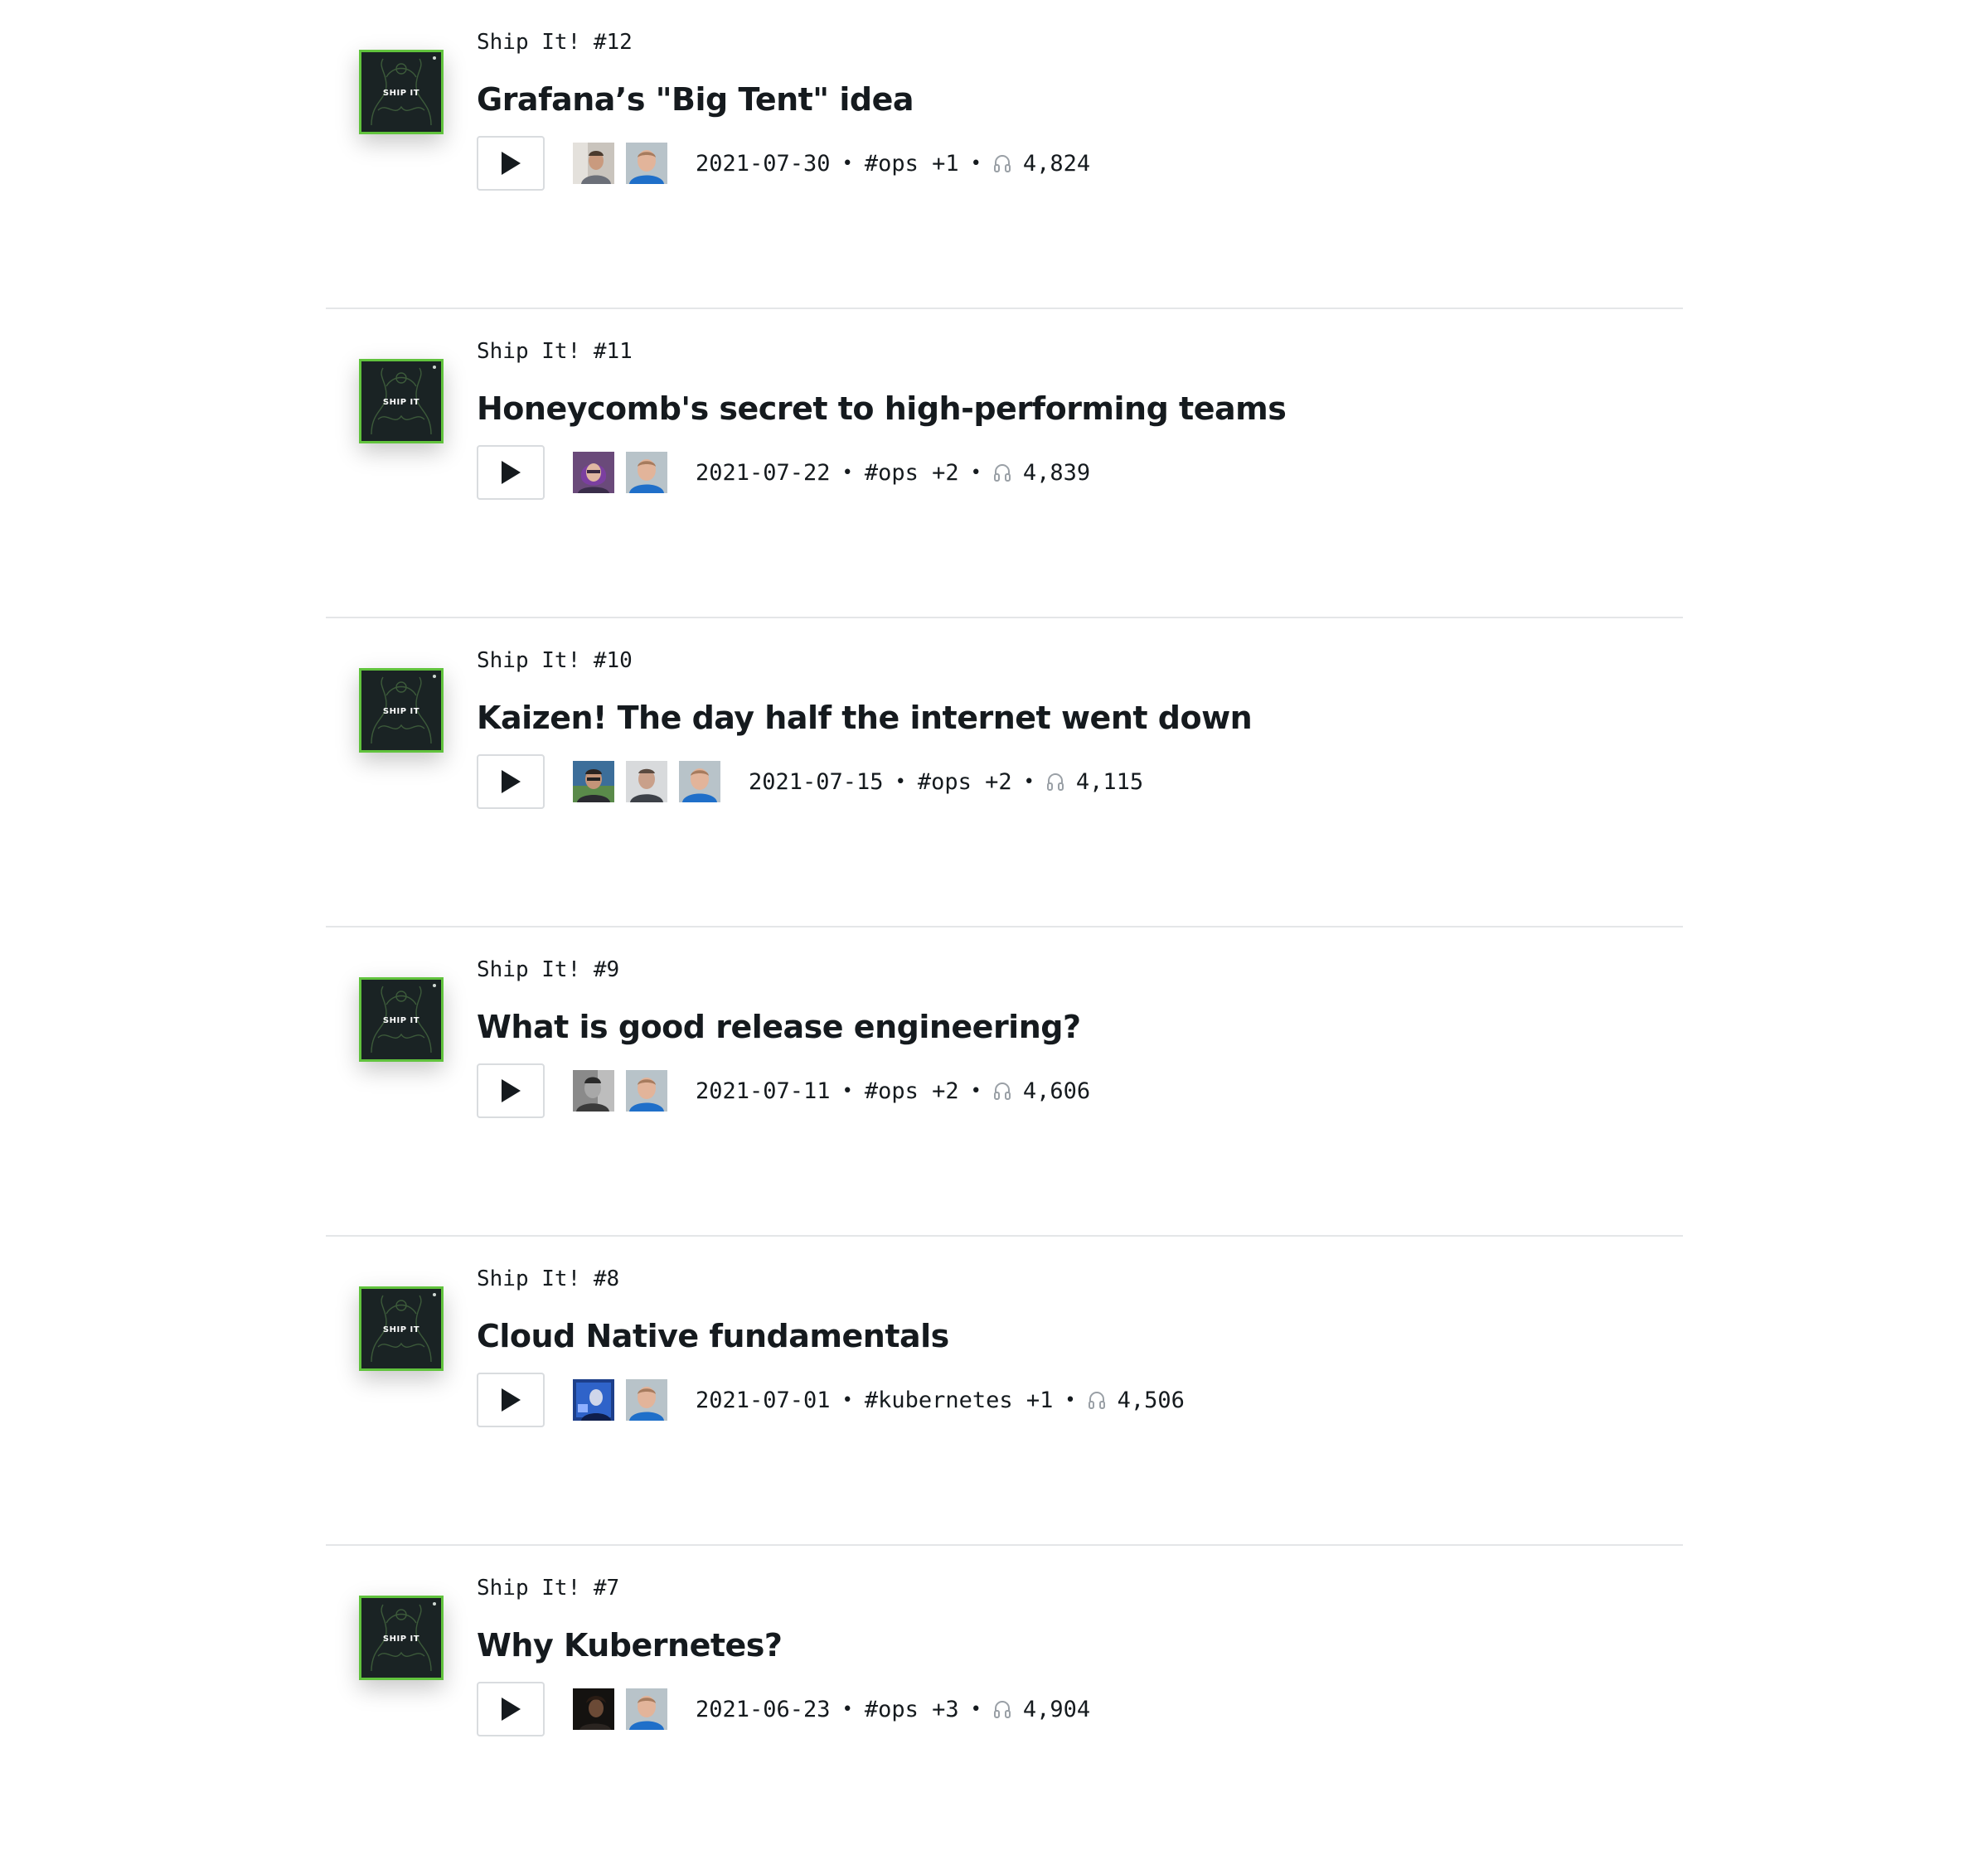 This screenshot has height=1855, width=1988. I want to click on episode-date: 2021-07-15, so click(816, 781).